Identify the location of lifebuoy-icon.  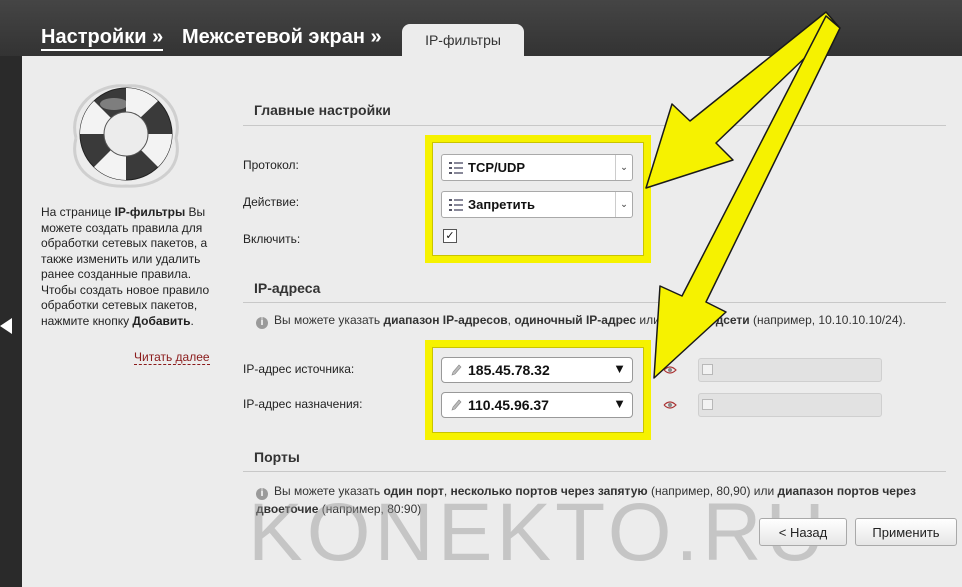
(126, 136).